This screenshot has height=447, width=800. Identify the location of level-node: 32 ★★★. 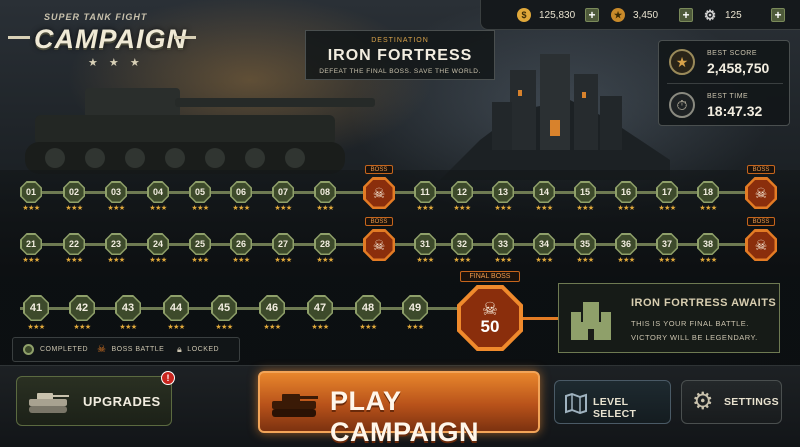
(462, 248).